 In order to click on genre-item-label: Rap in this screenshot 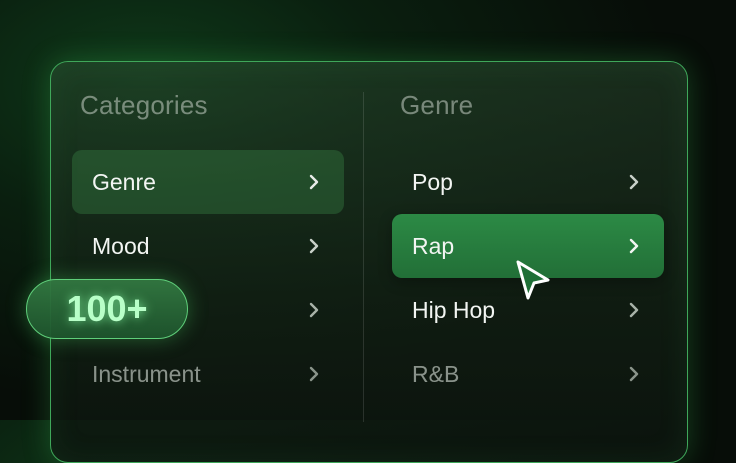, I will do `click(433, 245)`.